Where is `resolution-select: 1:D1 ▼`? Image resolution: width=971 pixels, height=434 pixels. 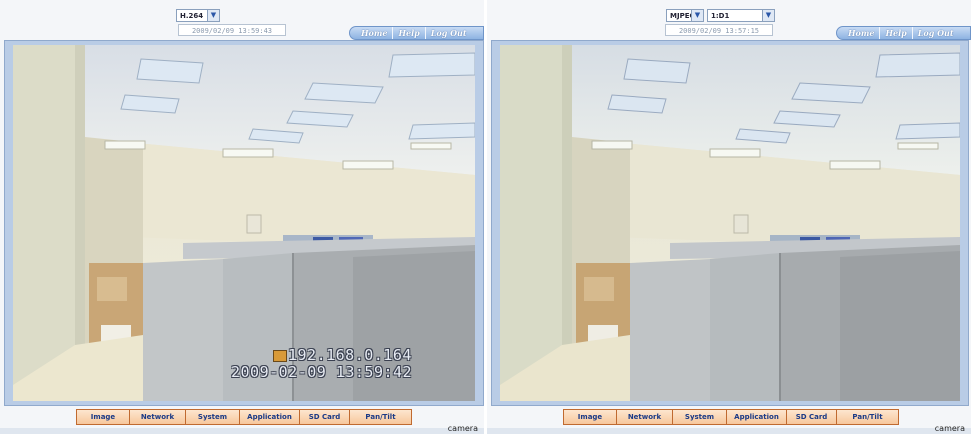 resolution-select: 1:D1 ▼ is located at coordinates (741, 15).